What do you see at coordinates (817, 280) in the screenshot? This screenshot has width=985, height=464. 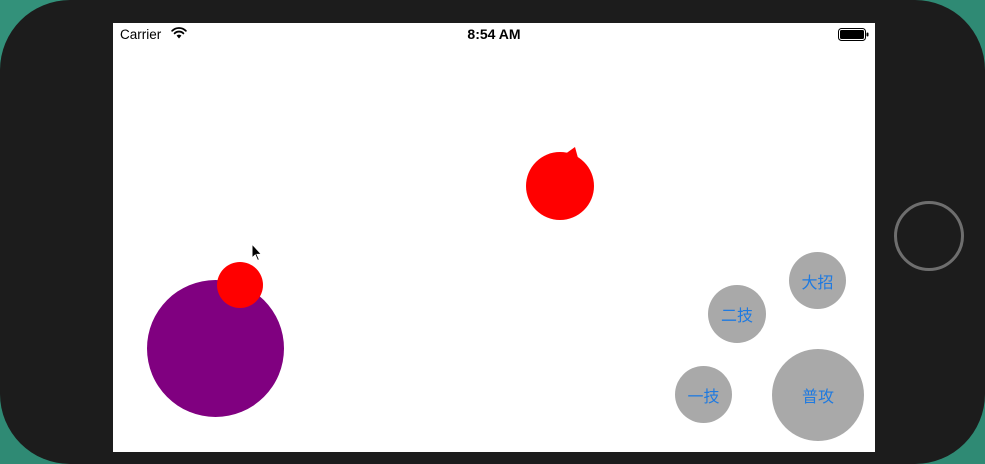 I see `ultimate-skill-button: 大招` at bounding box center [817, 280].